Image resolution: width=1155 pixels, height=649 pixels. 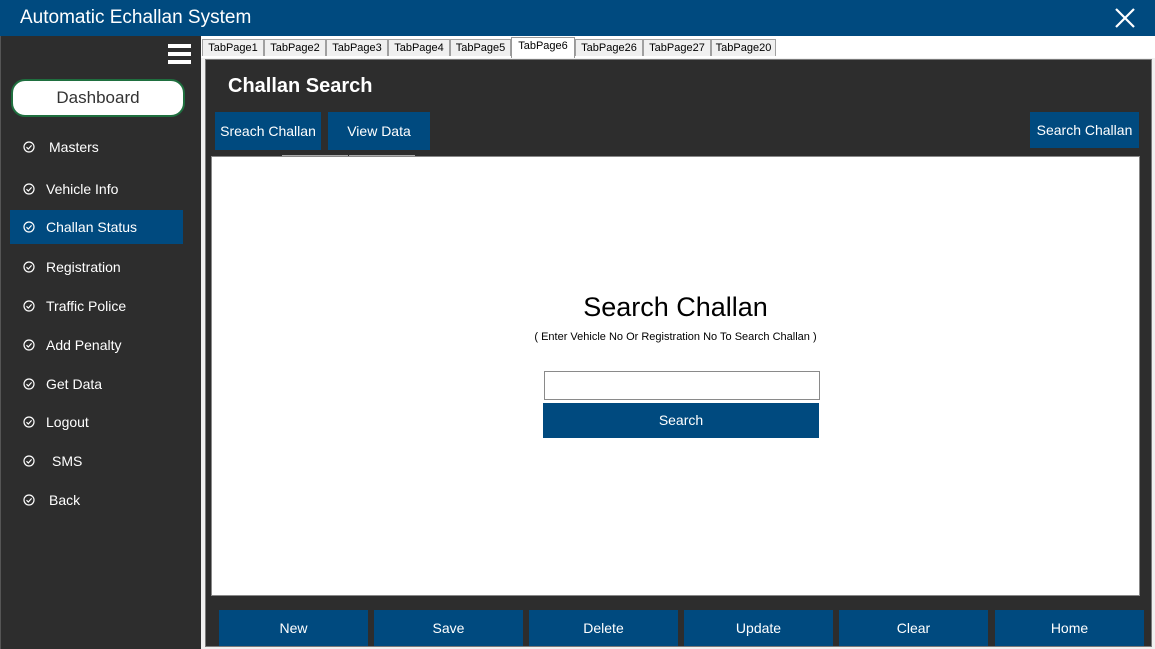 I want to click on sreach-challan-button: Sreach Challan, so click(x=268, y=131).